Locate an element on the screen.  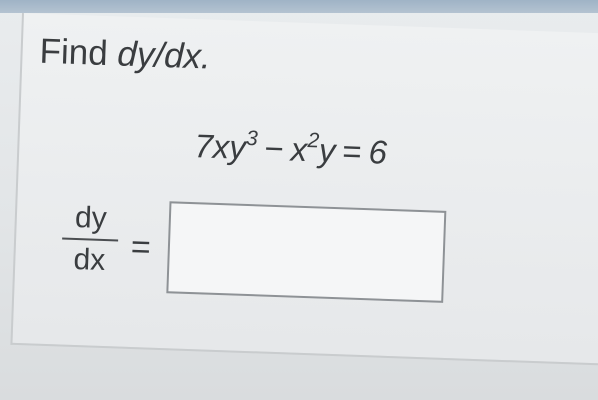
answer-equals-sign: = is located at coordinates (141, 247).